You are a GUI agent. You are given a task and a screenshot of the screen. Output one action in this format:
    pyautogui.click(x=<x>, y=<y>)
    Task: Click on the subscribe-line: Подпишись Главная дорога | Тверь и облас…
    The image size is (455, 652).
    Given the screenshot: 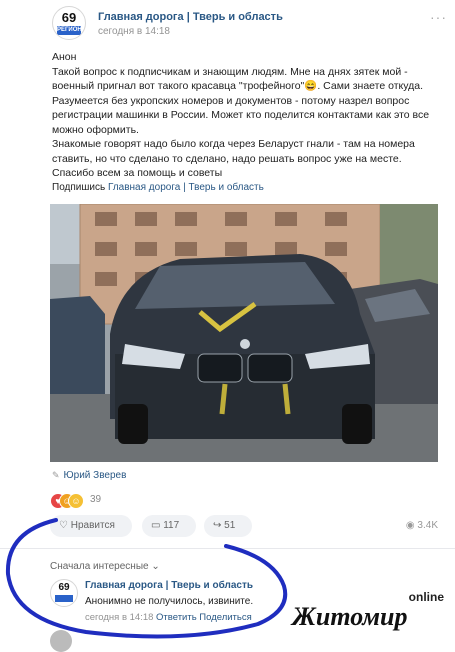 What is the action you would take?
    pyautogui.click(x=158, y=187)
    